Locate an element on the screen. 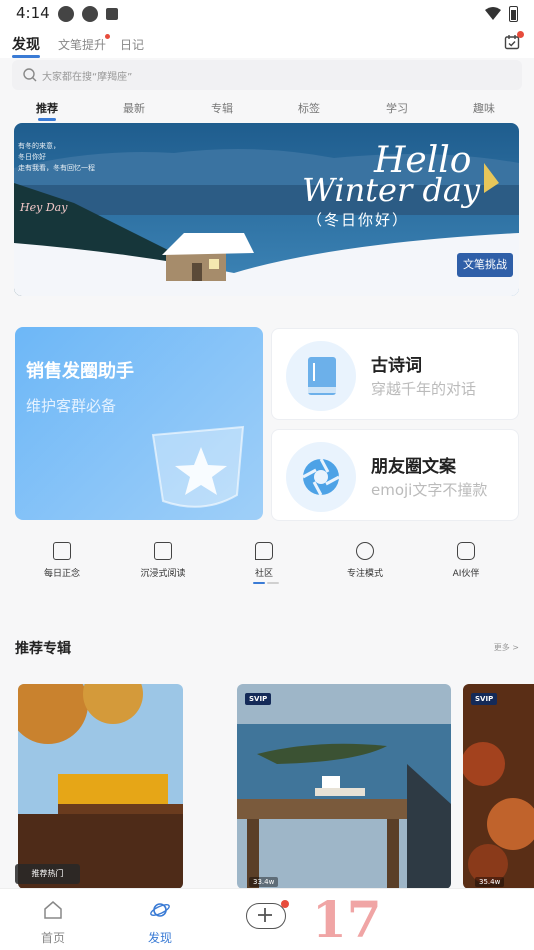  clock-icon is located at coordinates (365, 551).